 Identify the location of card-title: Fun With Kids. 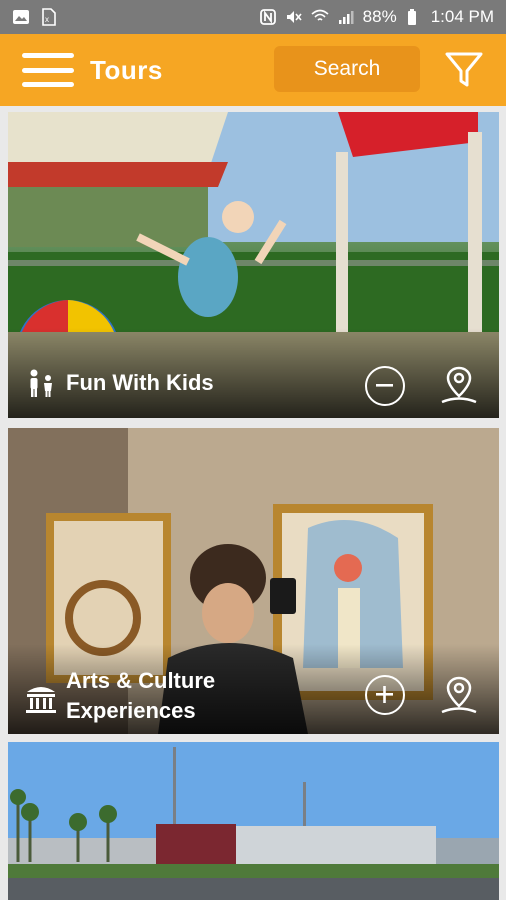
(140, 382).